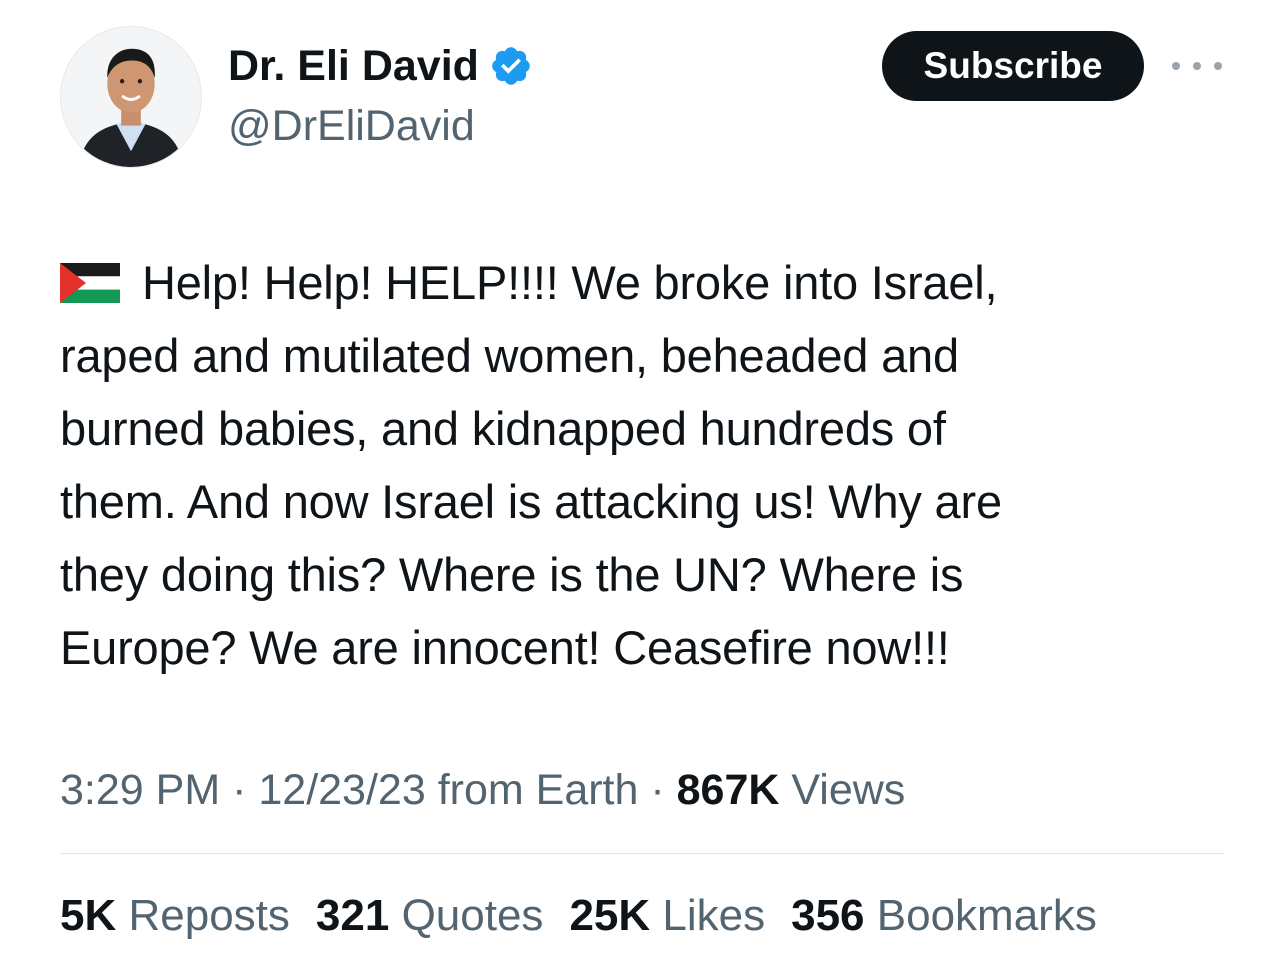 The width and height of the screenshot is (1284, 962). Describe the element at coordinates (610, 915) in the screenshot. I see `likes-count: 25K` at that location.